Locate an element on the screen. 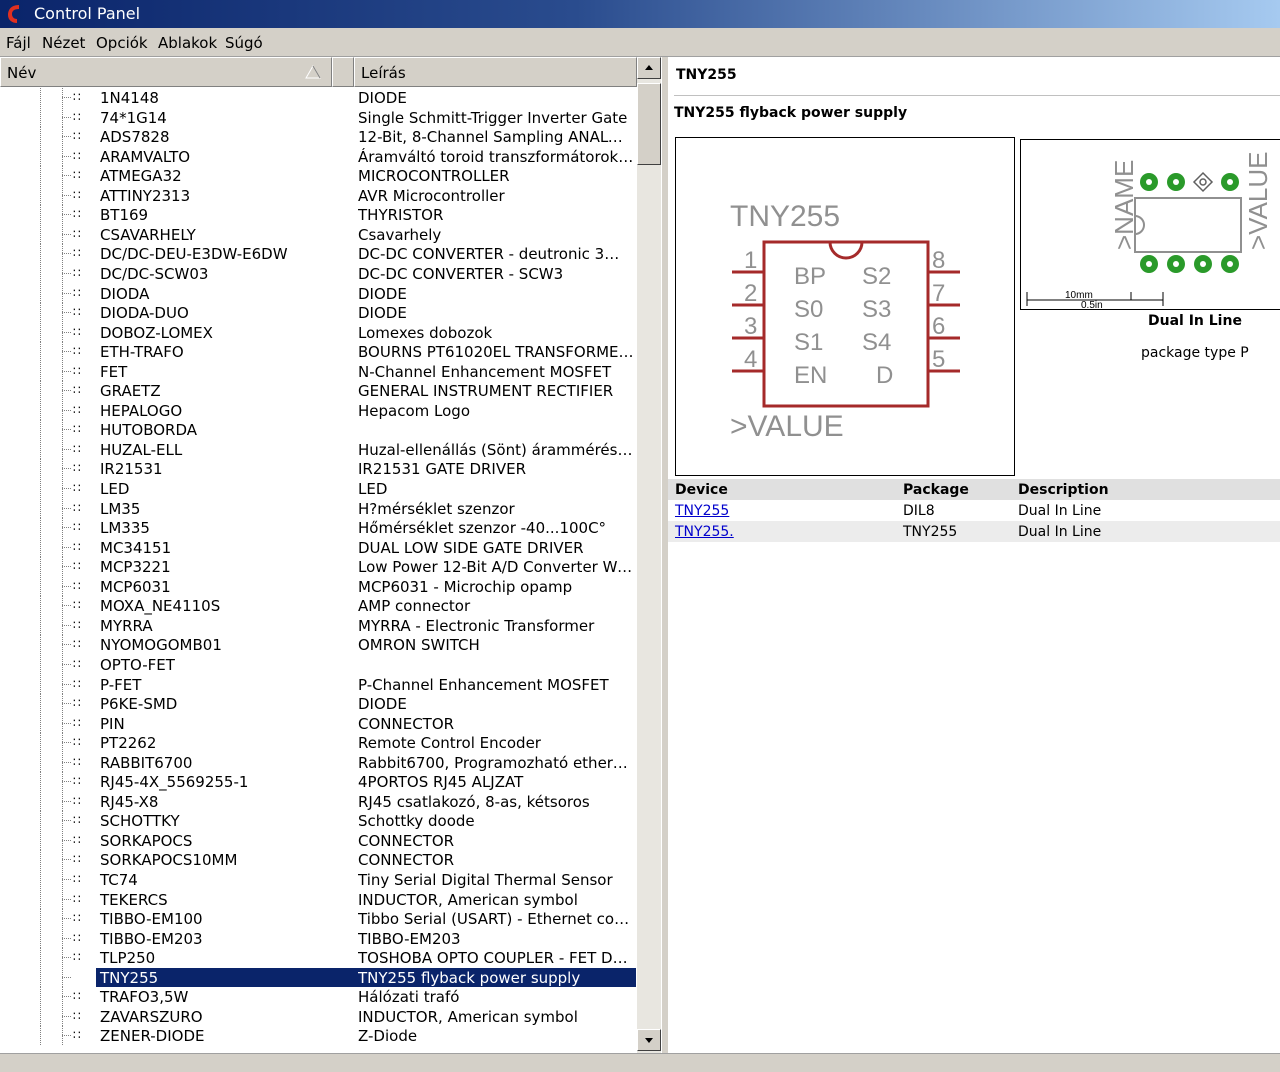 This screenshot has width=1280, height=1072. list-item-name: TNY255 is located at coordinates (129, 977).